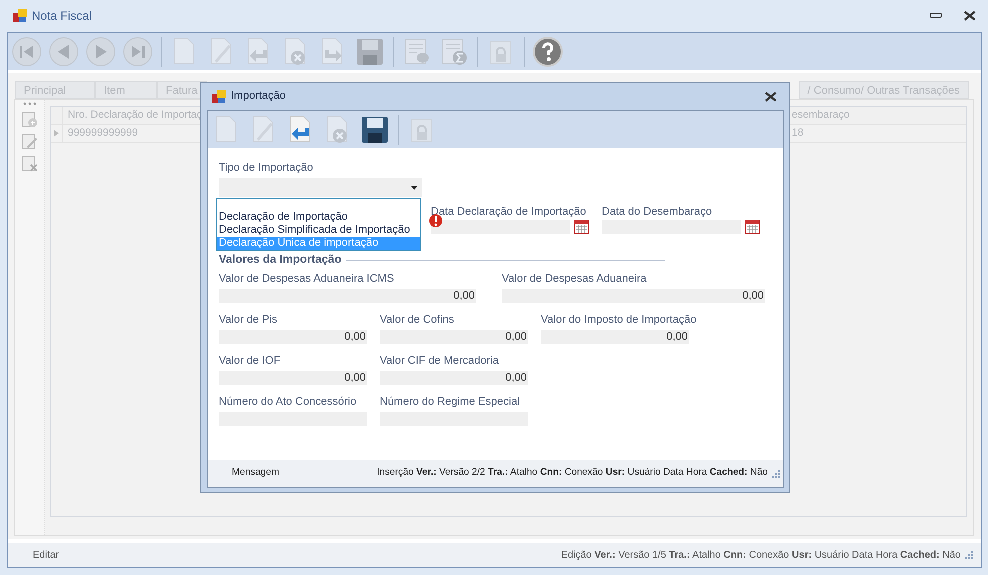 This screenshot has width=988, height=575. What do you see at coordinates (288, 403) in the screenshot?
I see `field-label: Número do Ato Concessório` at bounding box center [288, 403].